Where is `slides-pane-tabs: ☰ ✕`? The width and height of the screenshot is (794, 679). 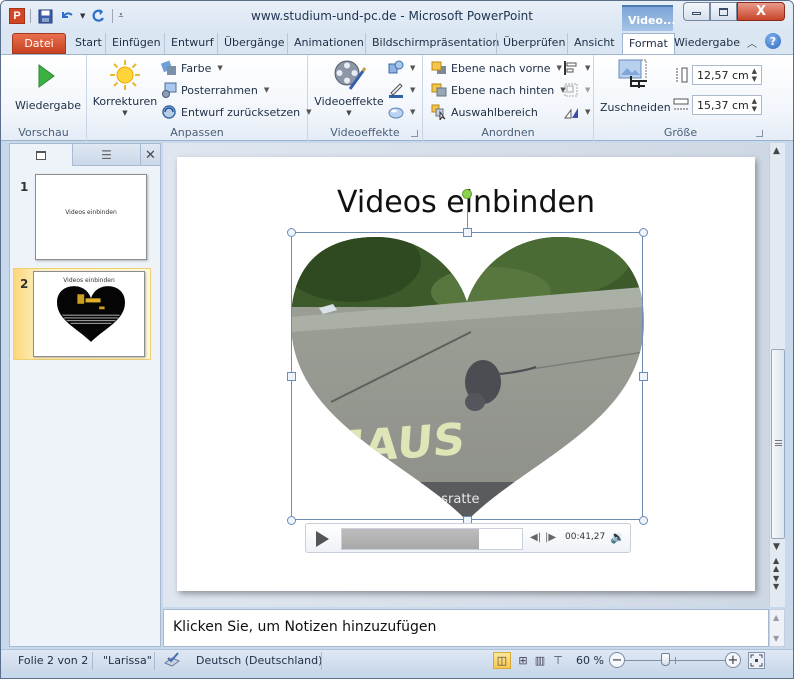
slides-pane-tabs: ☰ ✕ is located at coordinates (85, 155).